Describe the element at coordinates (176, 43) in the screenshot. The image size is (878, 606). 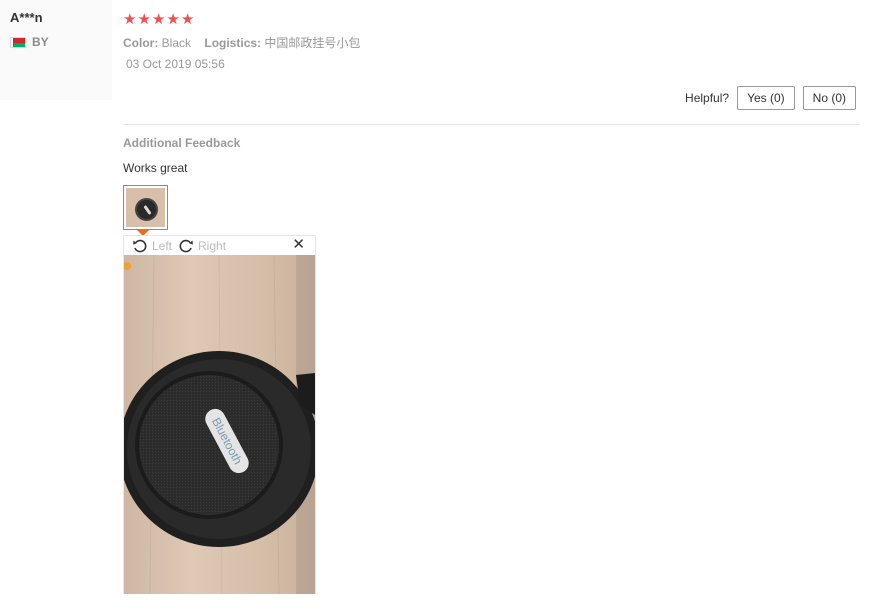
I see `color-value: Black` at that location.